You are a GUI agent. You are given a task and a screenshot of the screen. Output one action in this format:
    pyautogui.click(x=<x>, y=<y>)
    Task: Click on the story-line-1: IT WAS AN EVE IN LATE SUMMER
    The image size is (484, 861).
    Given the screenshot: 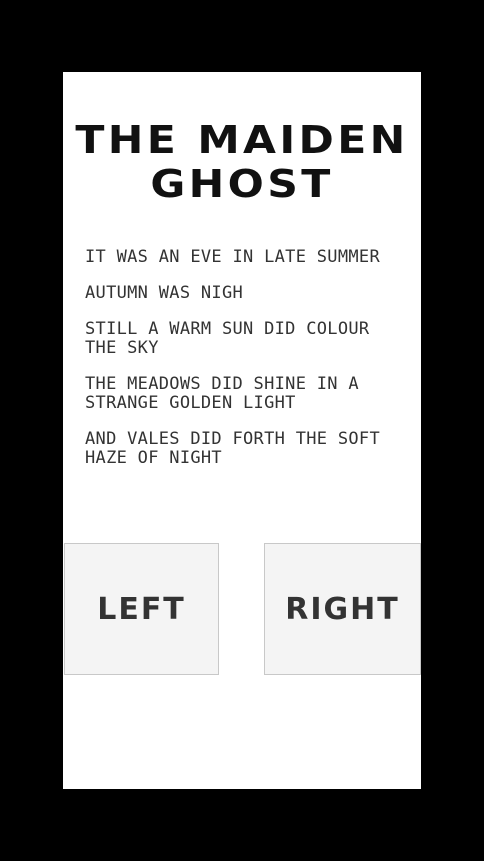 What is the action you would take?
    pyautogui.click(x=232, y=257)
    